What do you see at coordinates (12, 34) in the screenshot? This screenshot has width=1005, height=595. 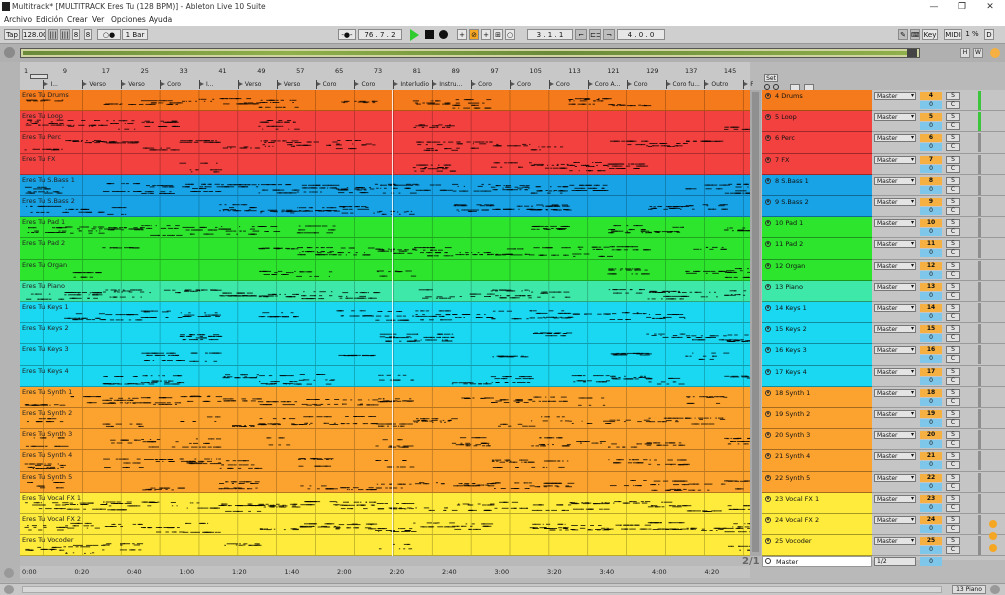 I see `tap-tempo-button: Tap` at bounding box center [12, 34].